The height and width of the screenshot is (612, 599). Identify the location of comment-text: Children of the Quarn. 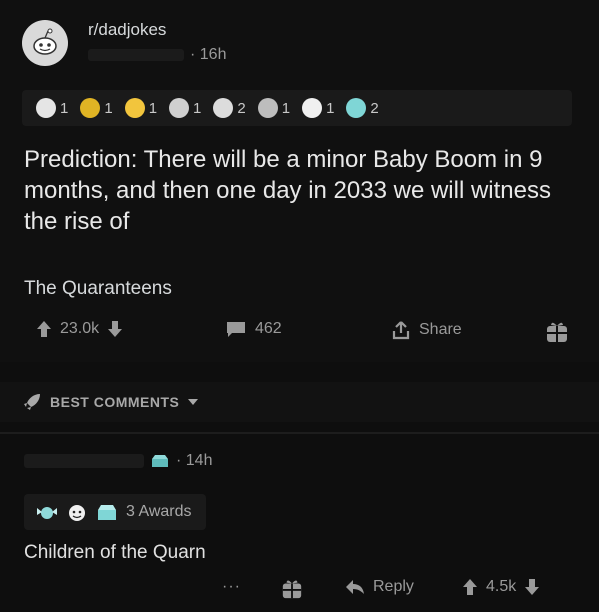
(115, 552).